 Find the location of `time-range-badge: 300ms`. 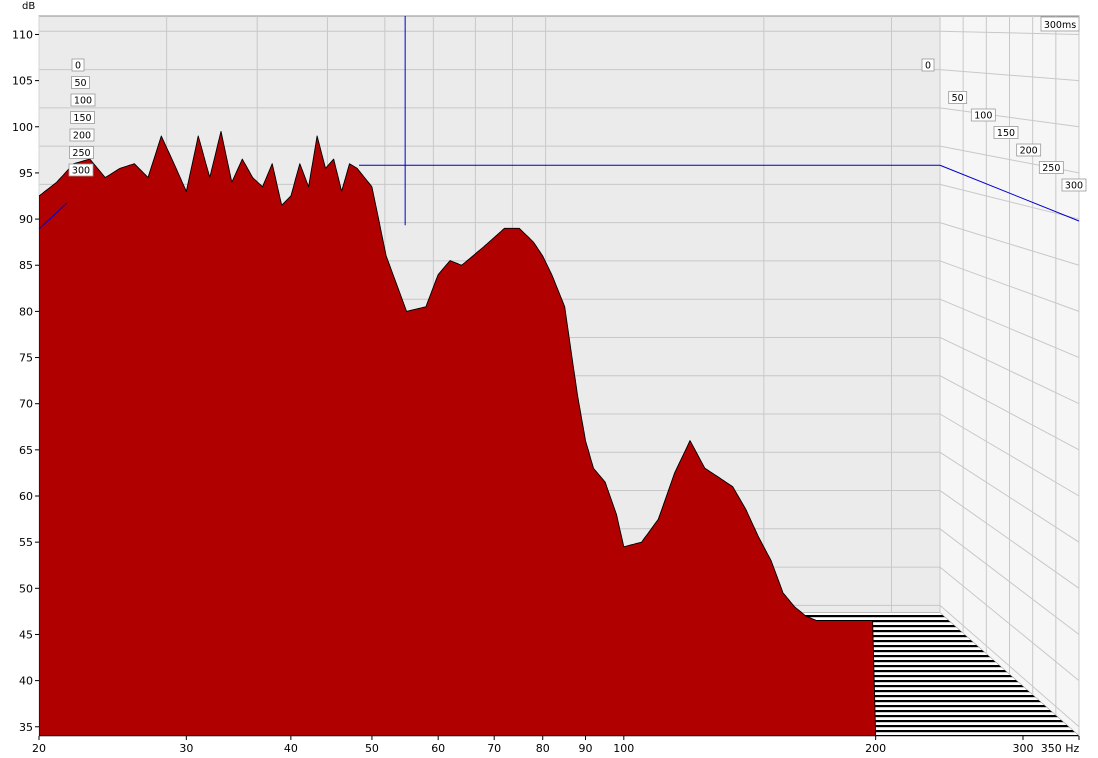

time-range-badge: 300ms is located at coordinates (1060, 24).